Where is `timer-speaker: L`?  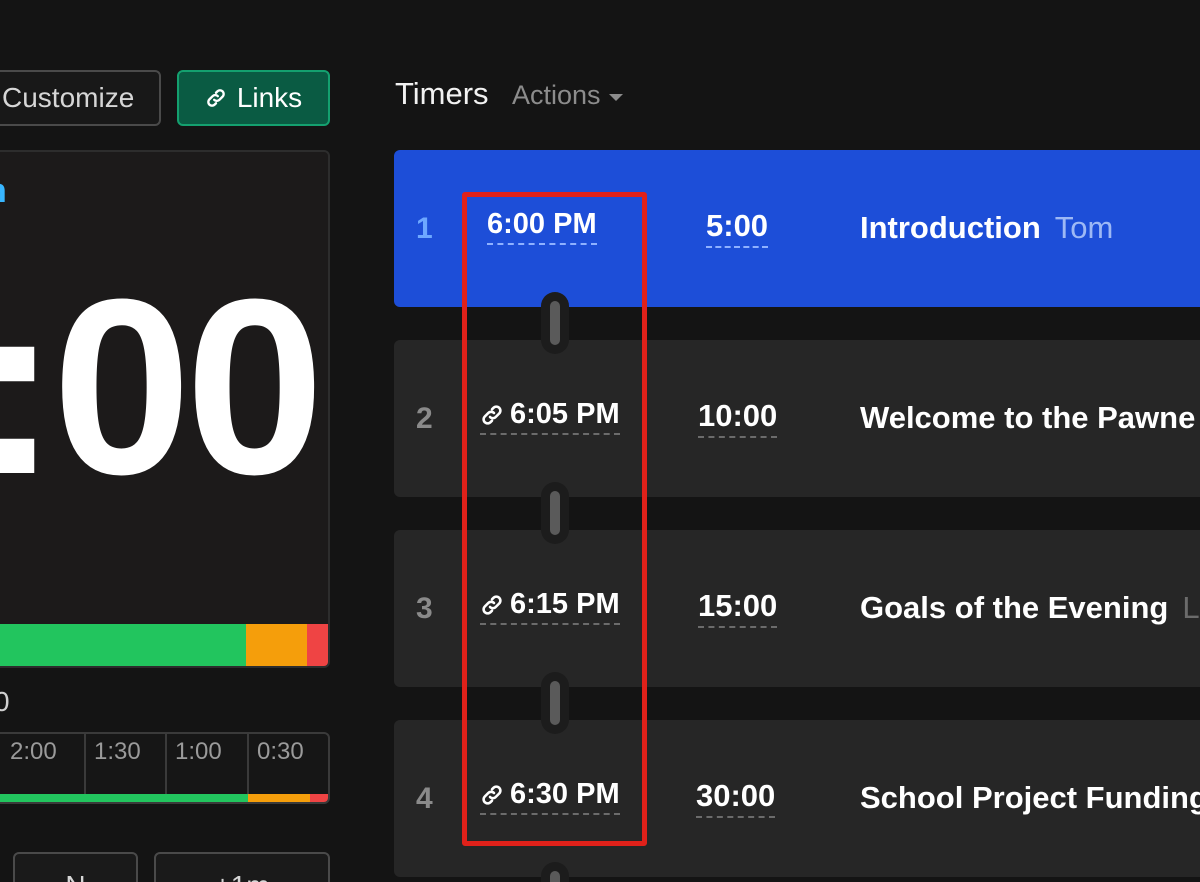 timer-speaker: L is located at coordinates (1191, 607).